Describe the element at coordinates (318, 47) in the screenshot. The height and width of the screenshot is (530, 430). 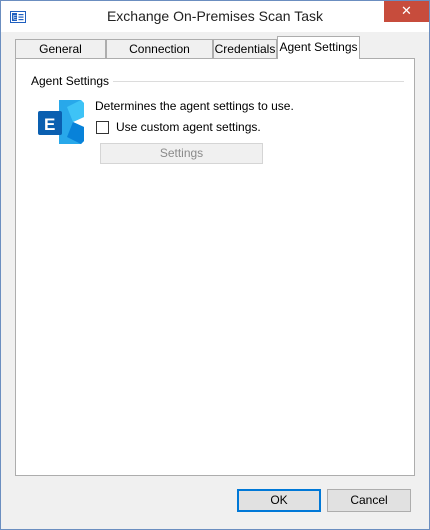
I see `tab-agent-settings: Agent Settings` at that location.